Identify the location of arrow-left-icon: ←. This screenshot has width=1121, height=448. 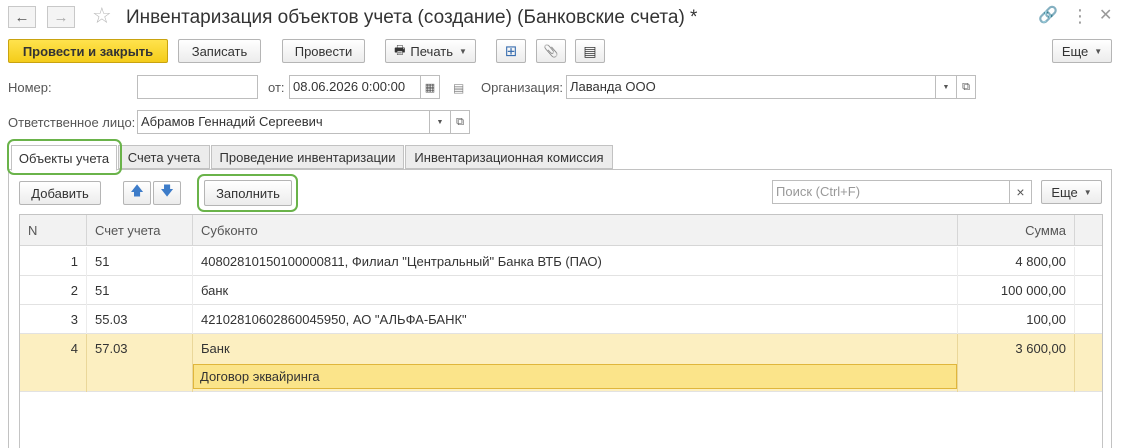
(22, 17).